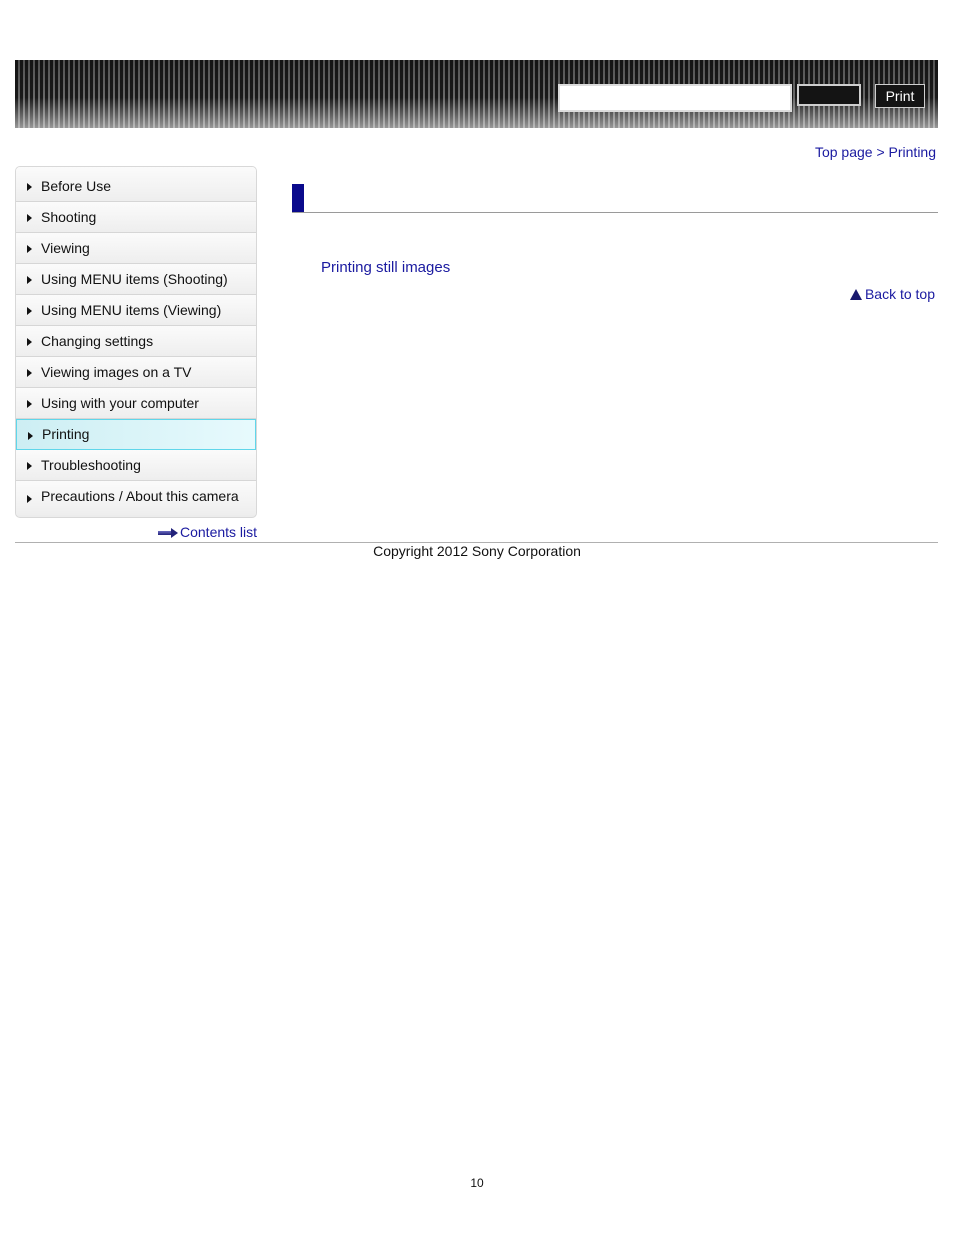 The image size is (954, 1235). I want to click on arrow-right-icon, so click(168, 533).